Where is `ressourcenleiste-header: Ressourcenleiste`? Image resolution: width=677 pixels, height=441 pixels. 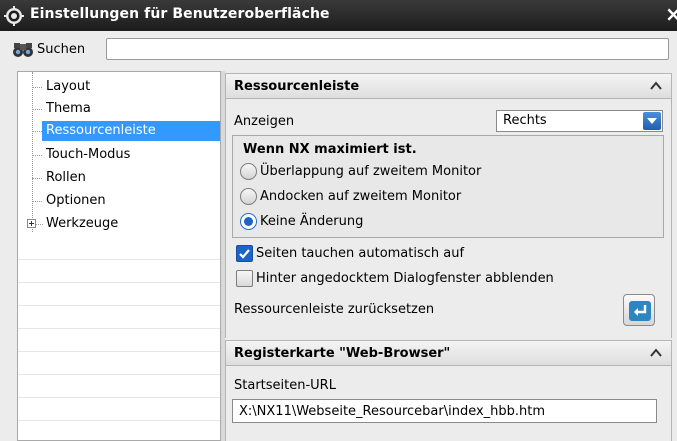 ressourcenleiste-header: Ressourcenleiste is located at coordinates (448, 86).